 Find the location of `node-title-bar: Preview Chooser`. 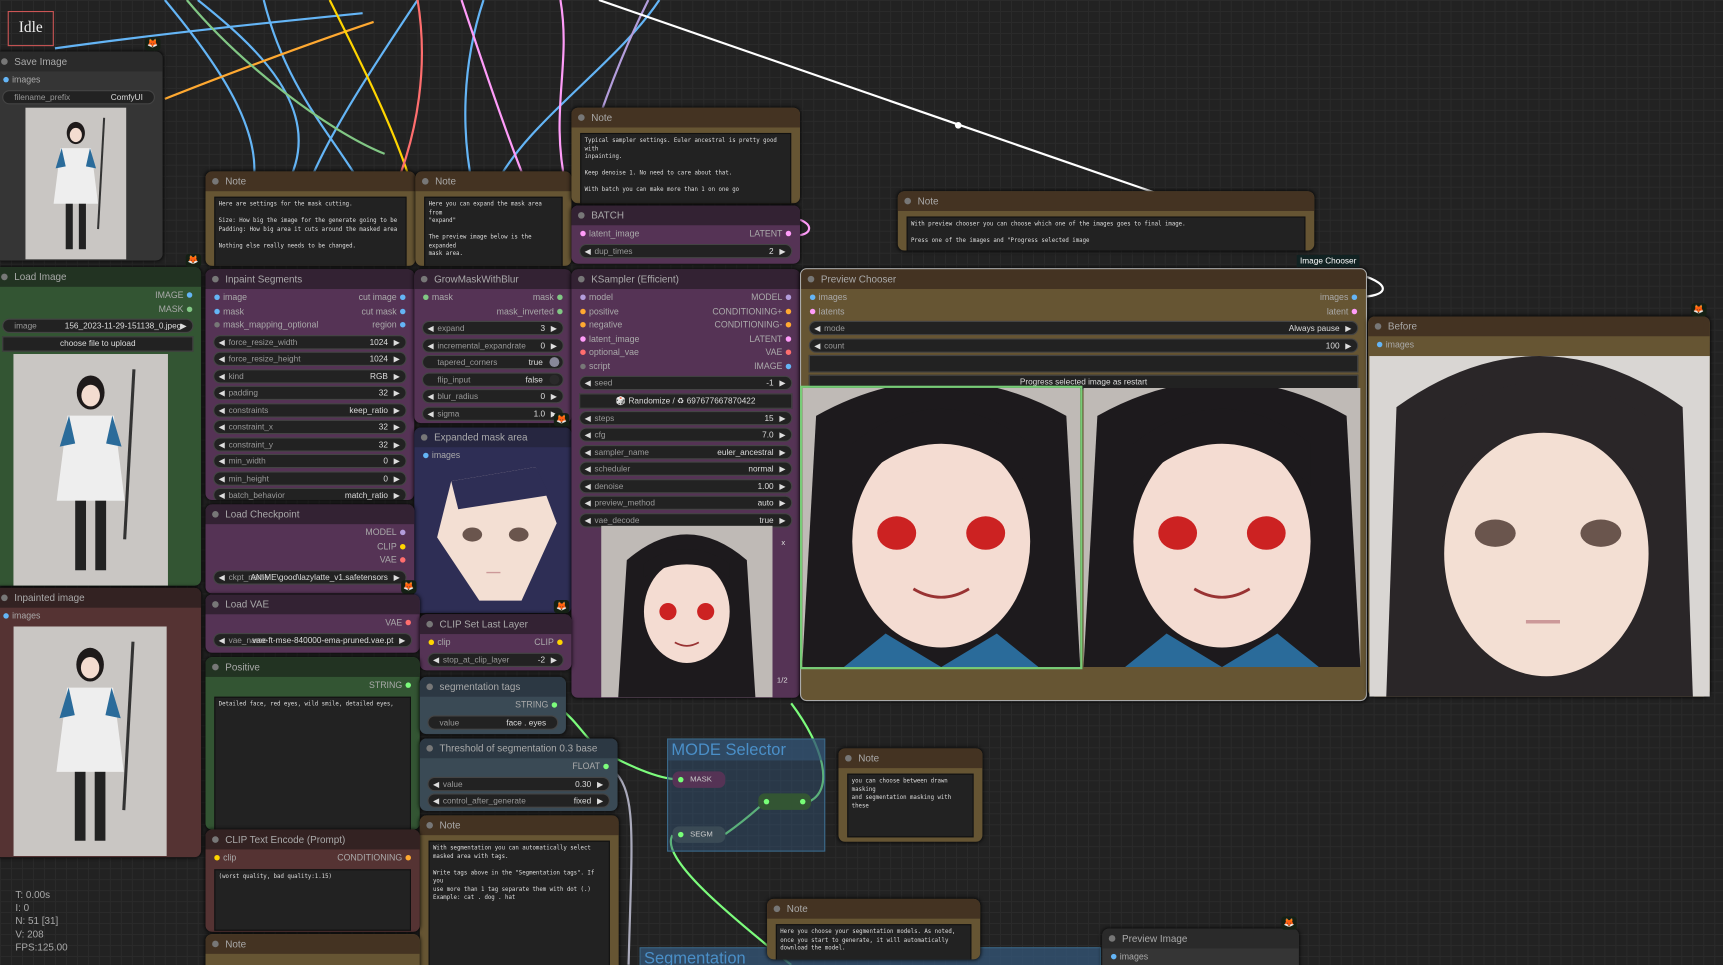

node-title-bar: Preview Chooser is located at coordinates (1083, 279).